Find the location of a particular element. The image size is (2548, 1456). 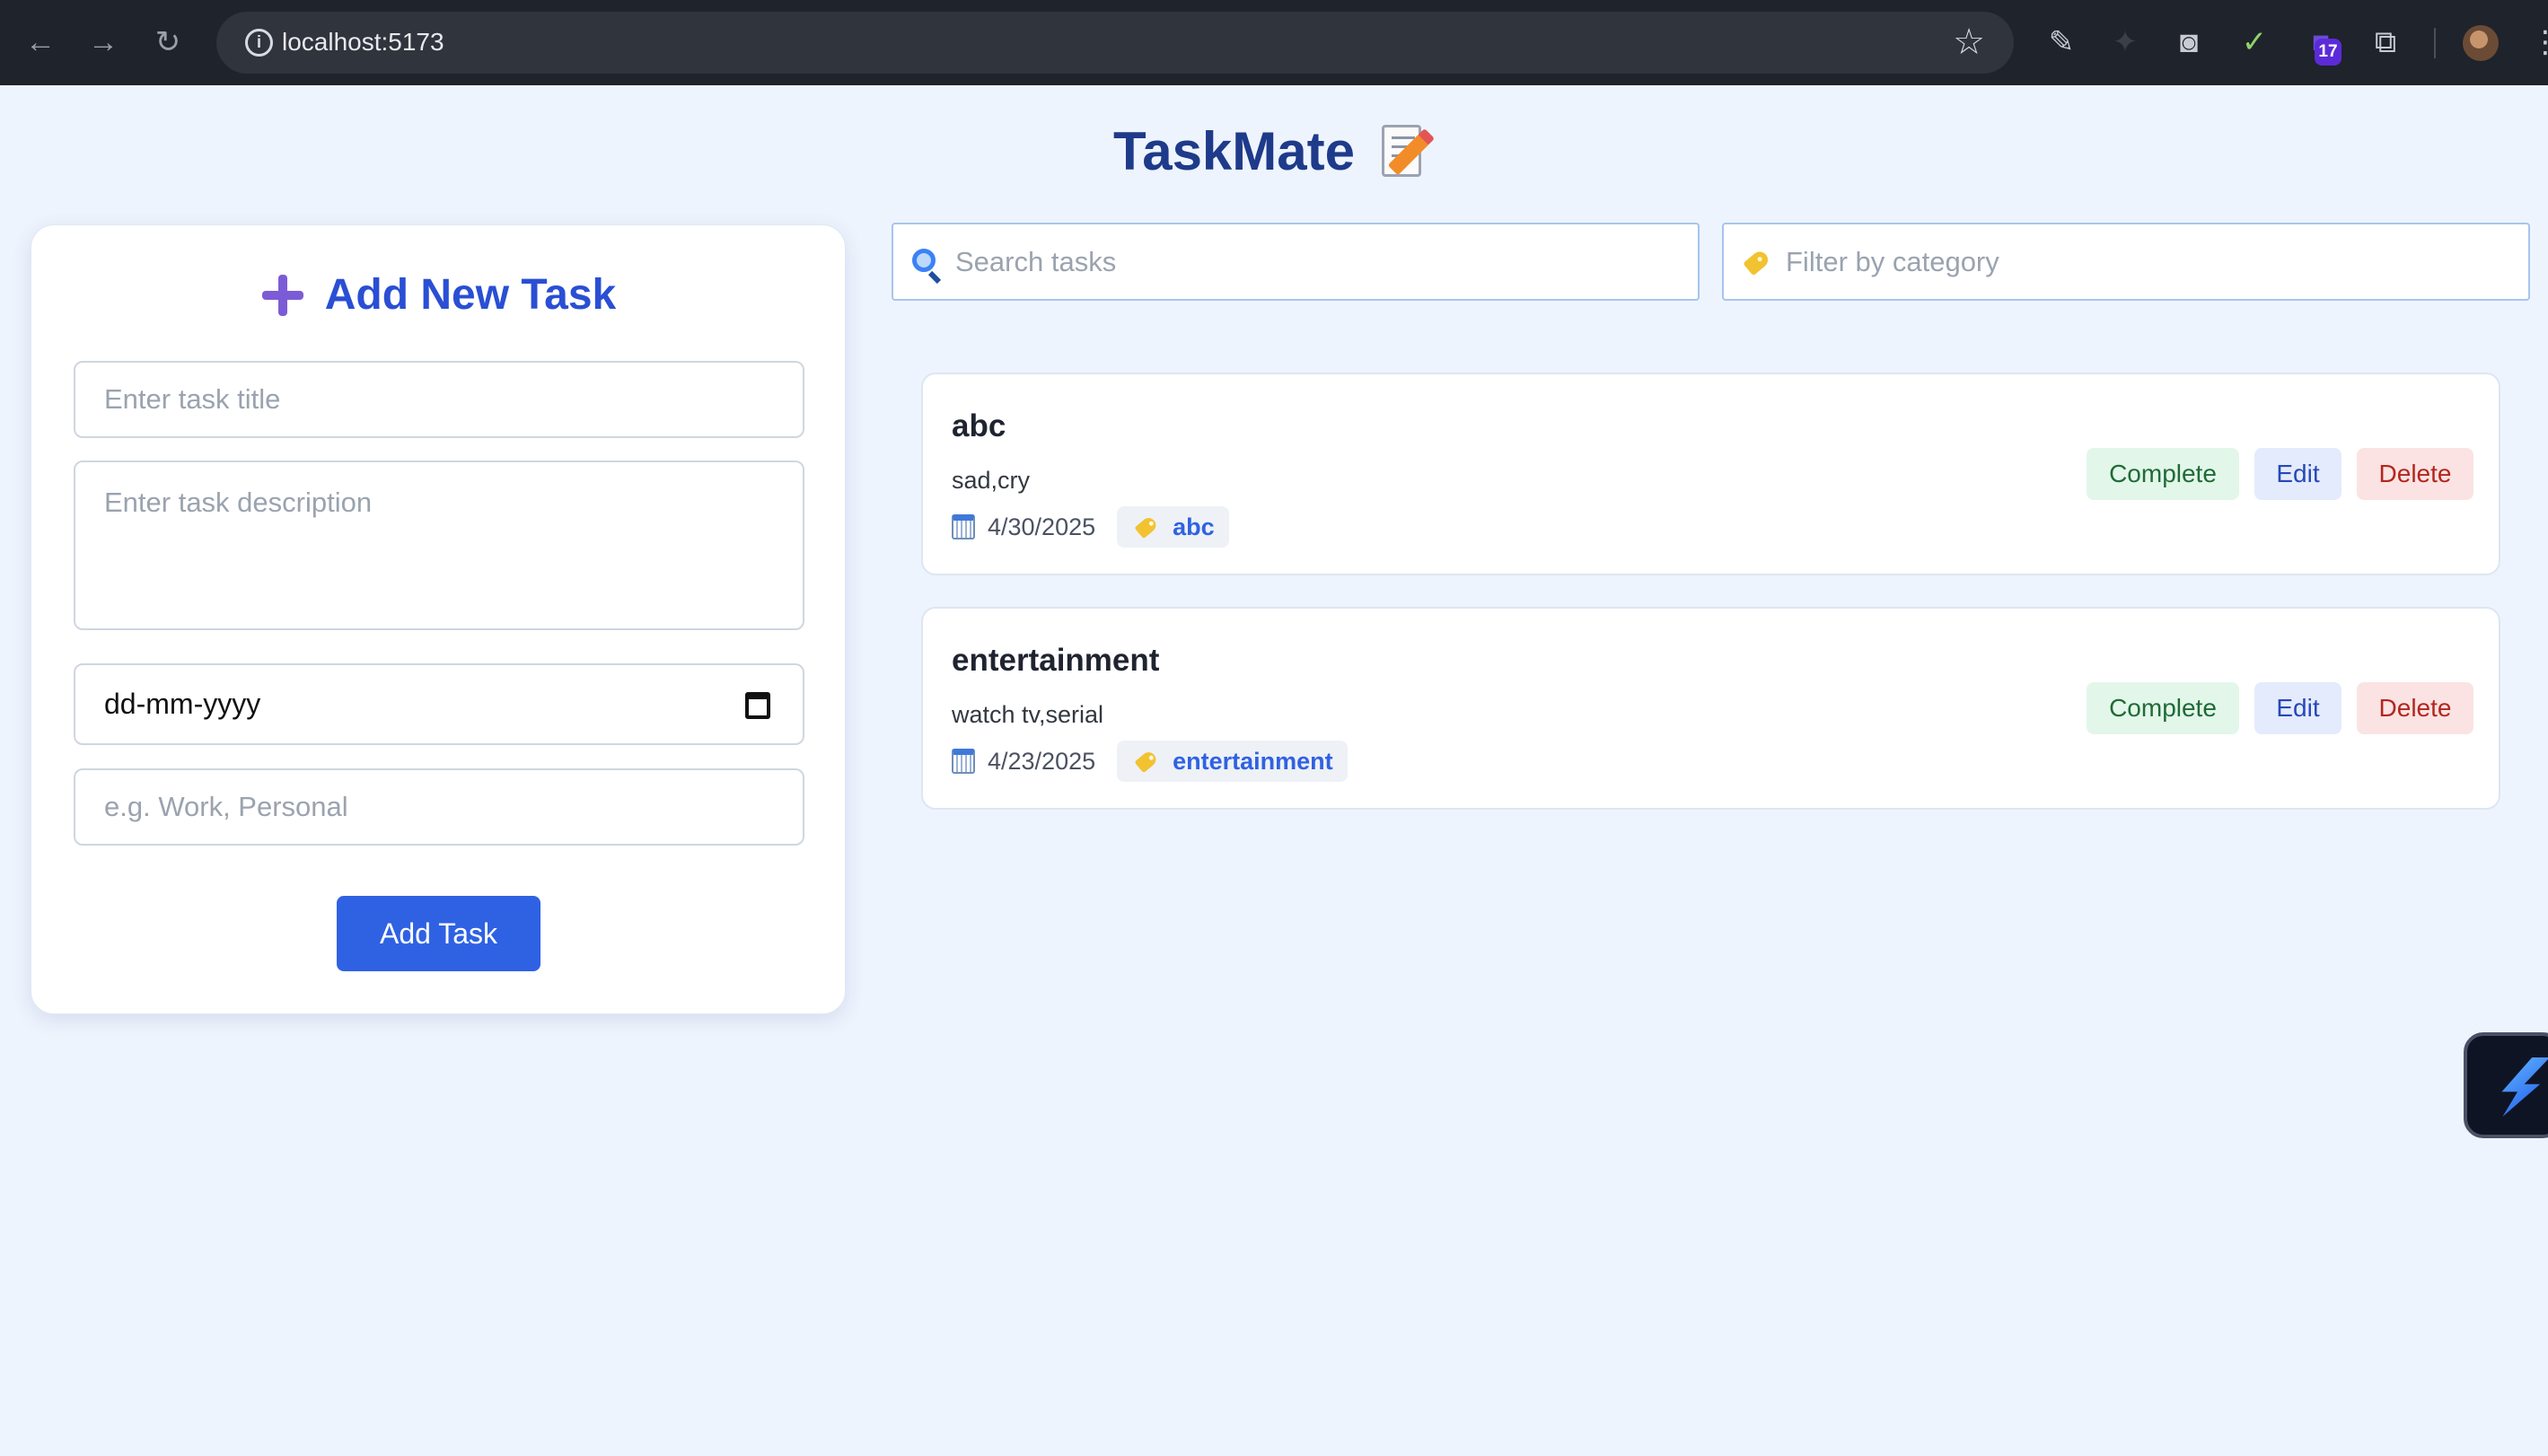

add-task-button: Add Task is located at coordinates (438, 934).